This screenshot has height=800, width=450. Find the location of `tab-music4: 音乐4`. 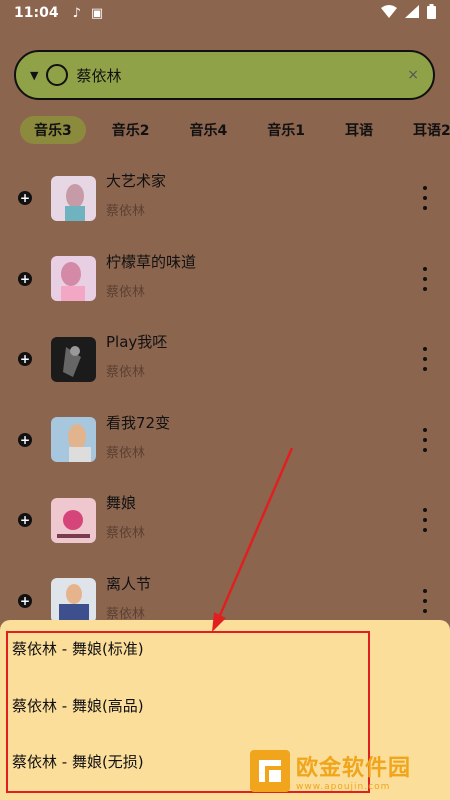

tab-music4: 音乐4 is located at coordinates (209, 130).